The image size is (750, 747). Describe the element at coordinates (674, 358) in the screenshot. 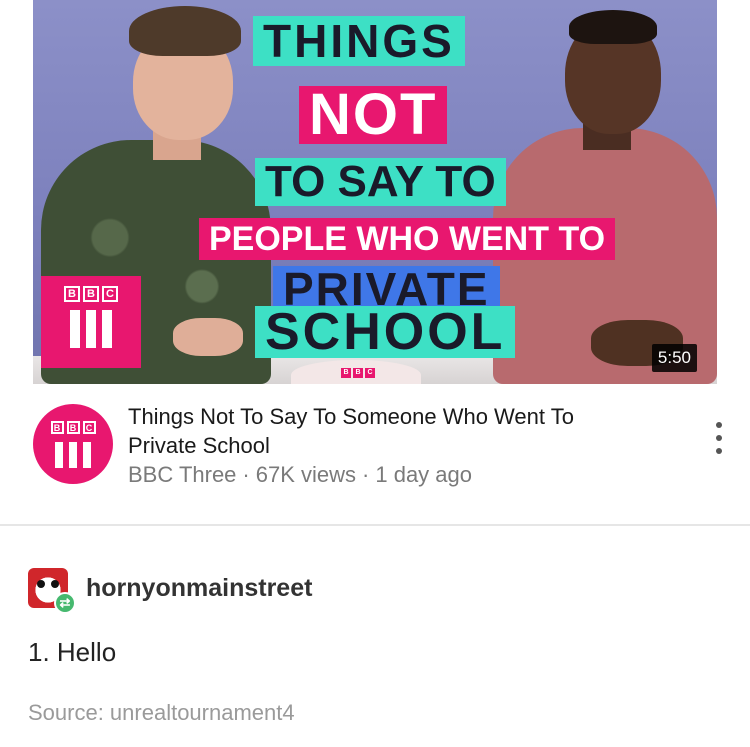

I see `video-duration: 5:50` at that location.